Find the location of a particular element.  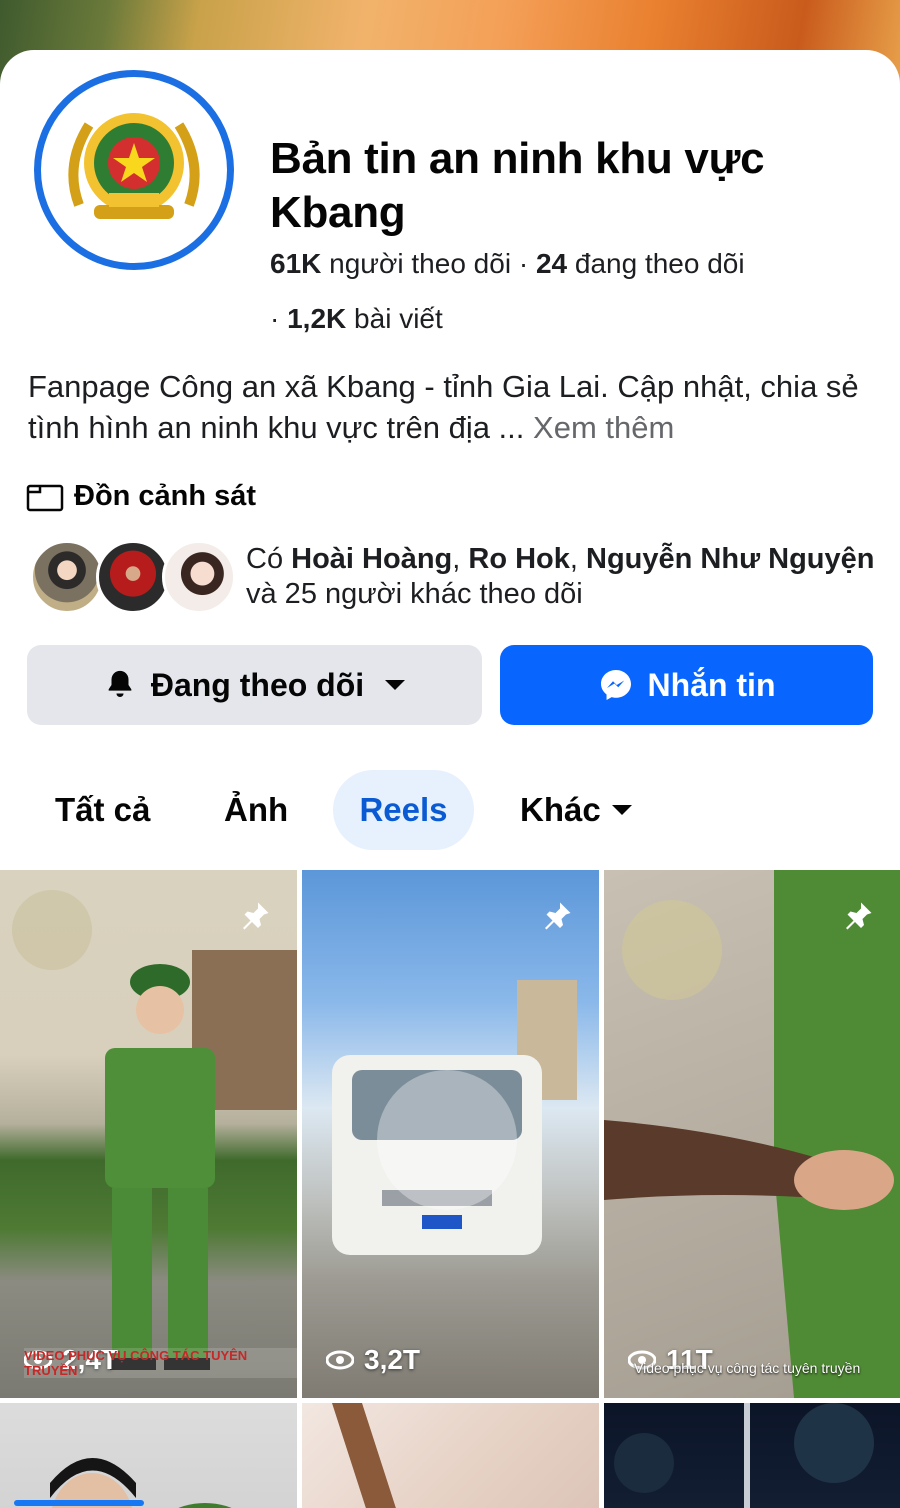

scroll-indicator is located at coordinates (79, 1503).